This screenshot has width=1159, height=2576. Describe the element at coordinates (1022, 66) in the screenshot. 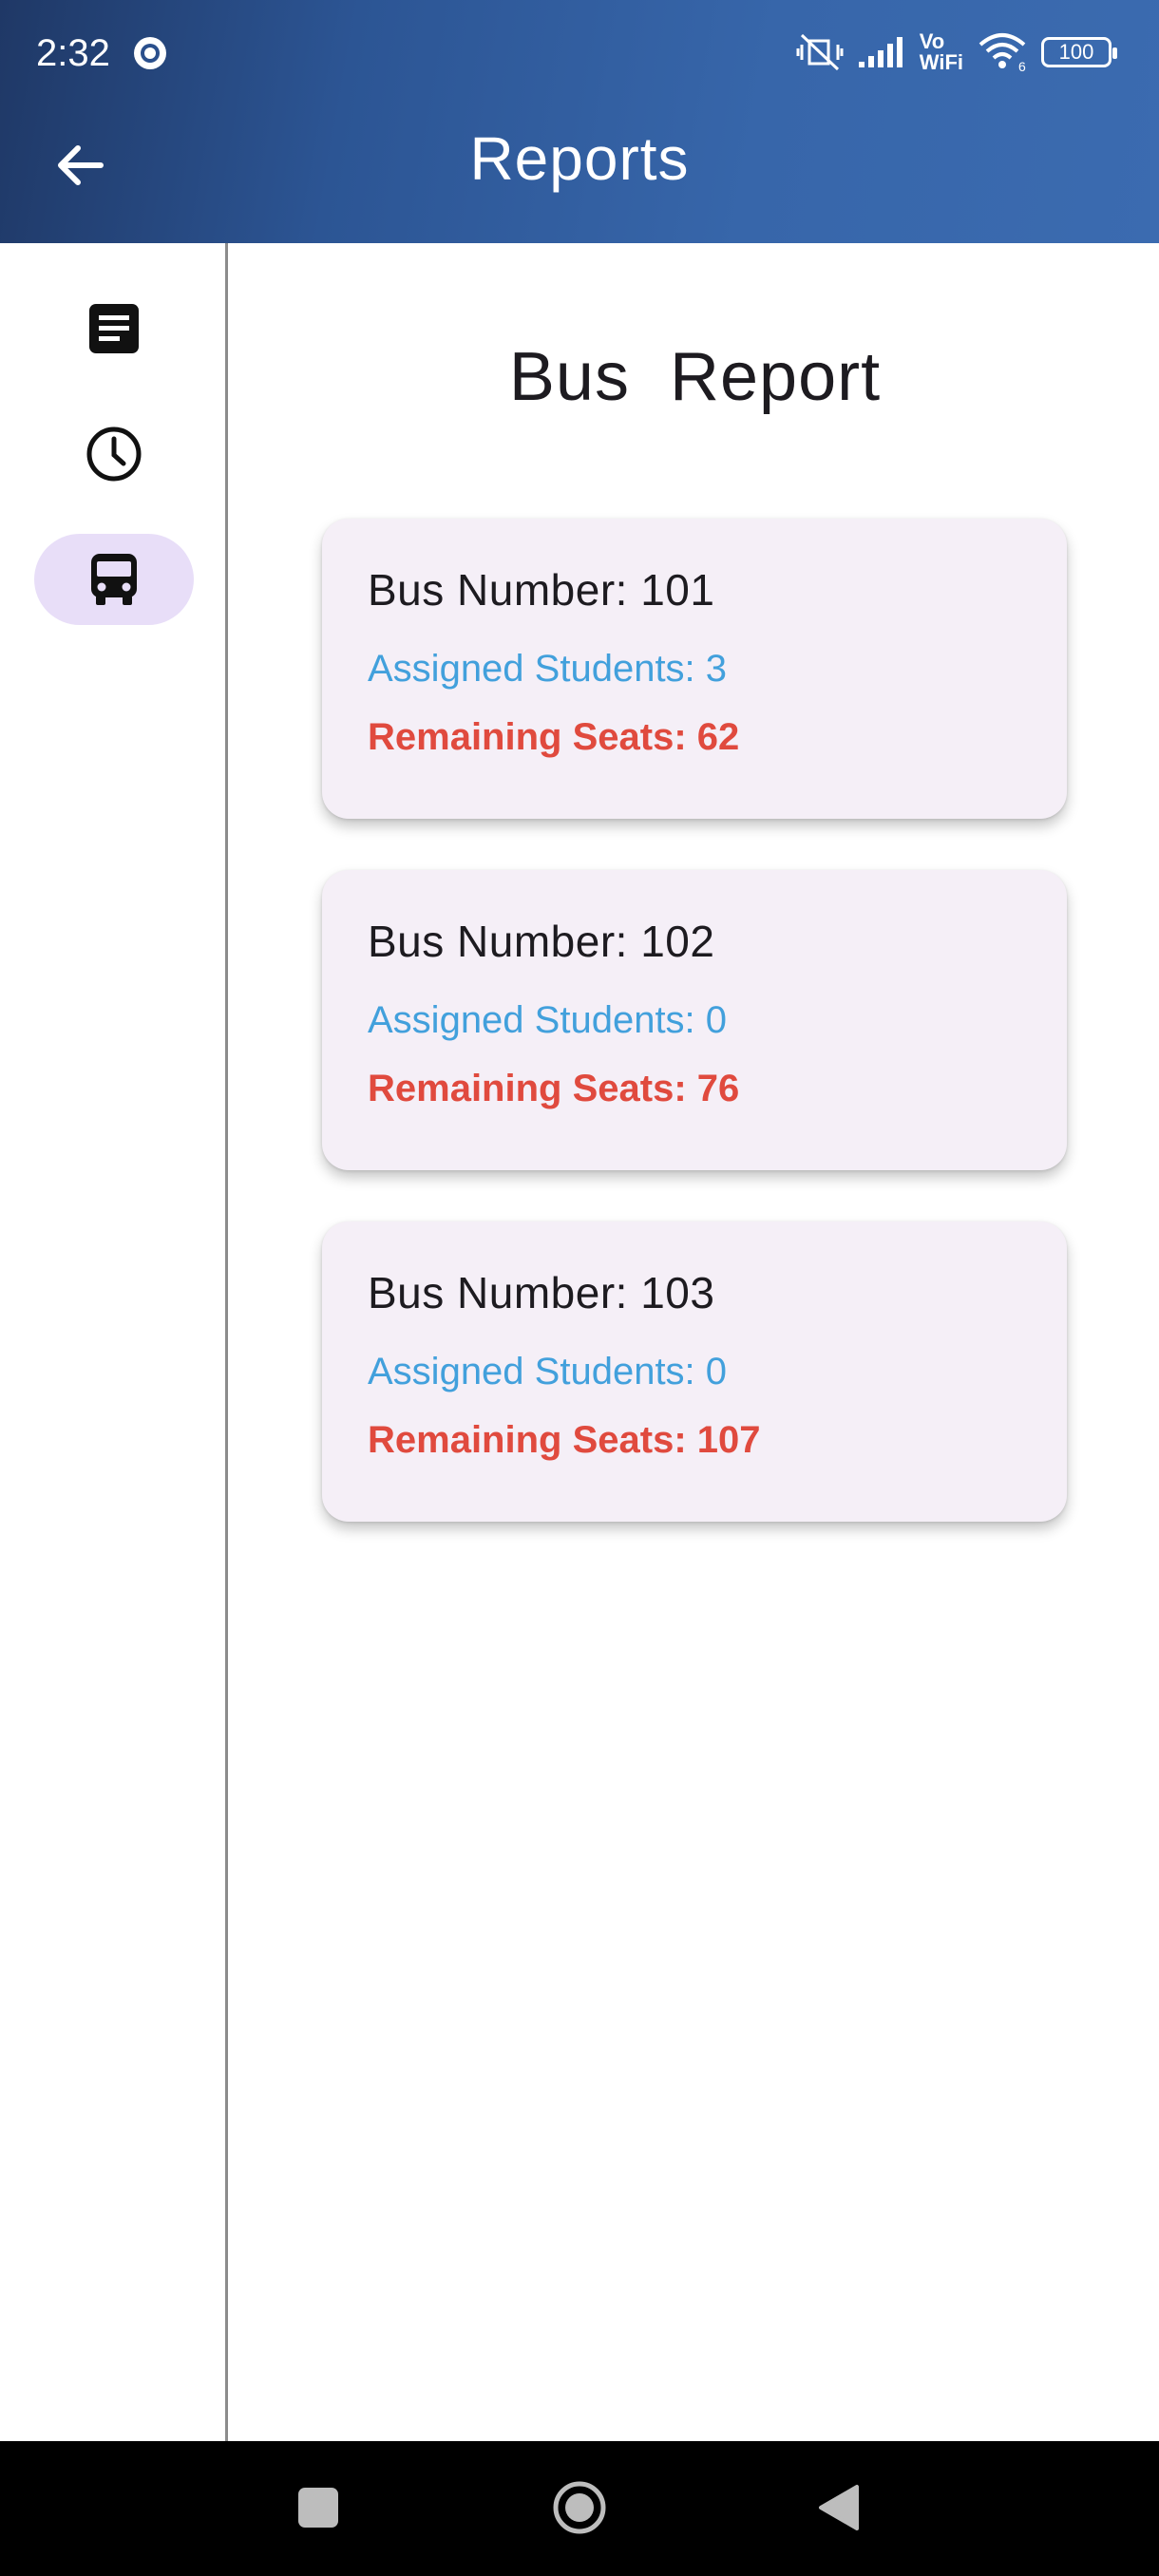

I see `svg-text: 6` at that location.